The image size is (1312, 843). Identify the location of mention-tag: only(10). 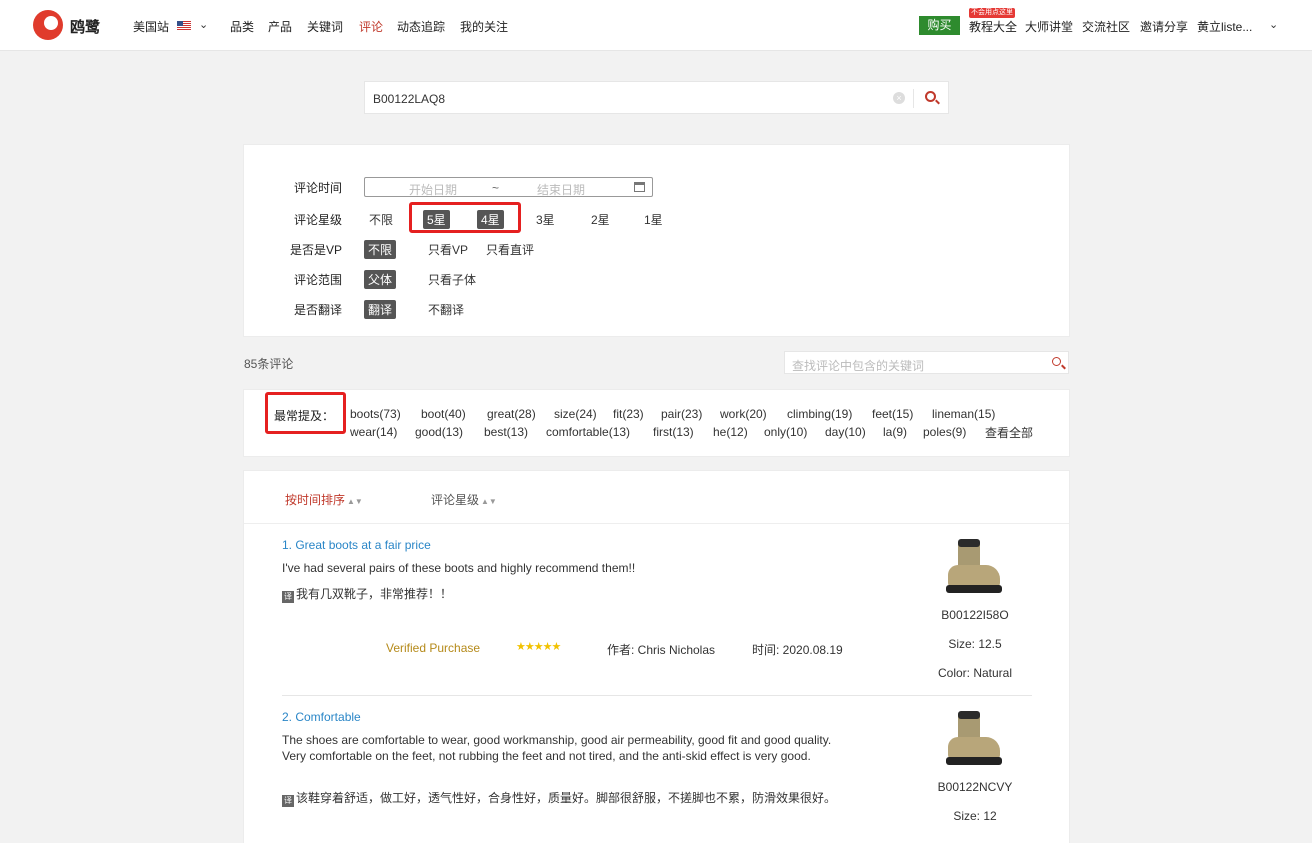
(785, 432).